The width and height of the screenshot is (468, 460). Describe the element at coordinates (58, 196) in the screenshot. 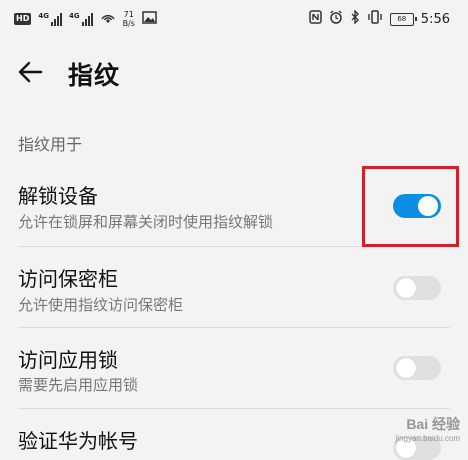

I see `setting-title: 解锁设备` at that location.